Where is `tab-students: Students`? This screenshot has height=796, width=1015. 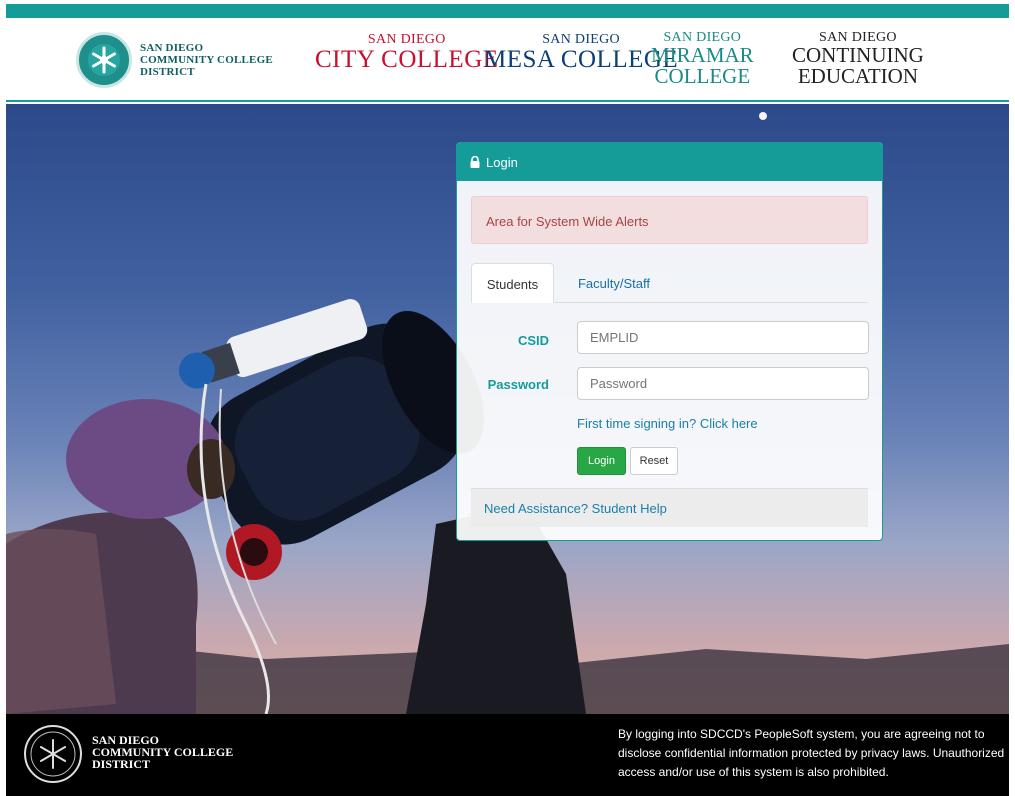
tab-students: Students is located at coordinates (512, 283).